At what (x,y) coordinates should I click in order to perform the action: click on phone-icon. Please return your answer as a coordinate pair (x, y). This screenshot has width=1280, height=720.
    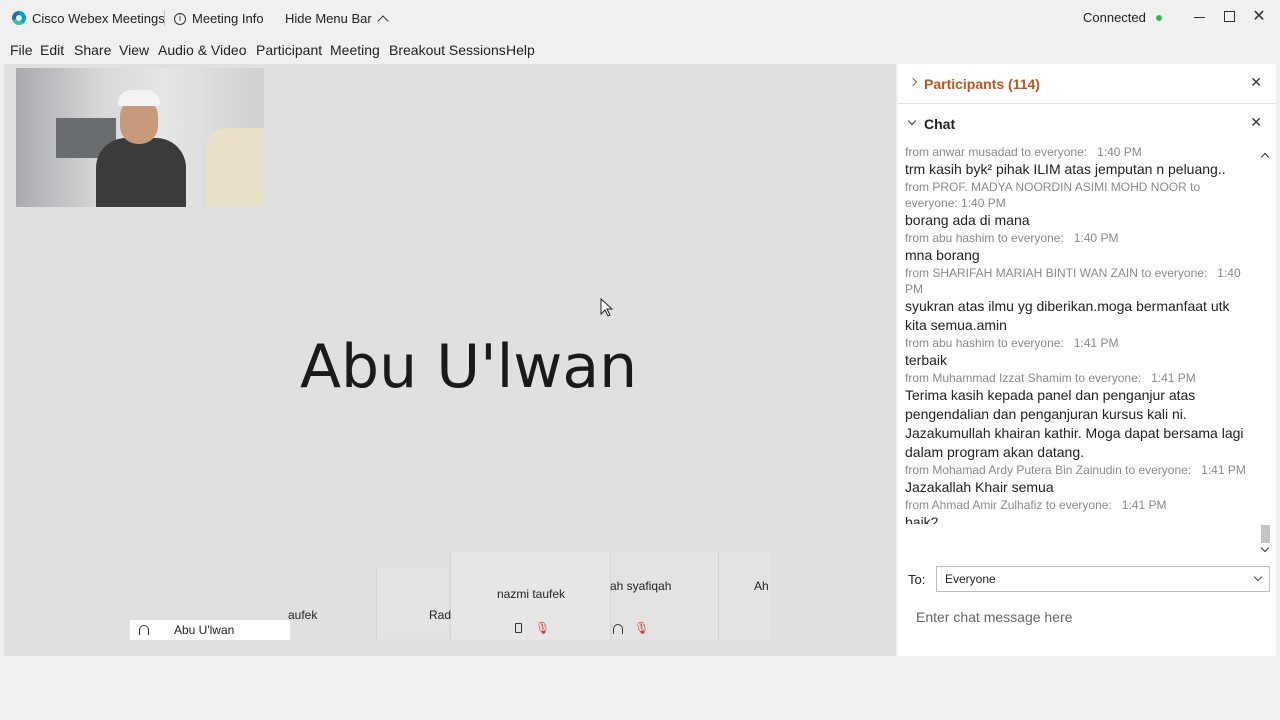
    Looking at the image, I should click on (518, 628).